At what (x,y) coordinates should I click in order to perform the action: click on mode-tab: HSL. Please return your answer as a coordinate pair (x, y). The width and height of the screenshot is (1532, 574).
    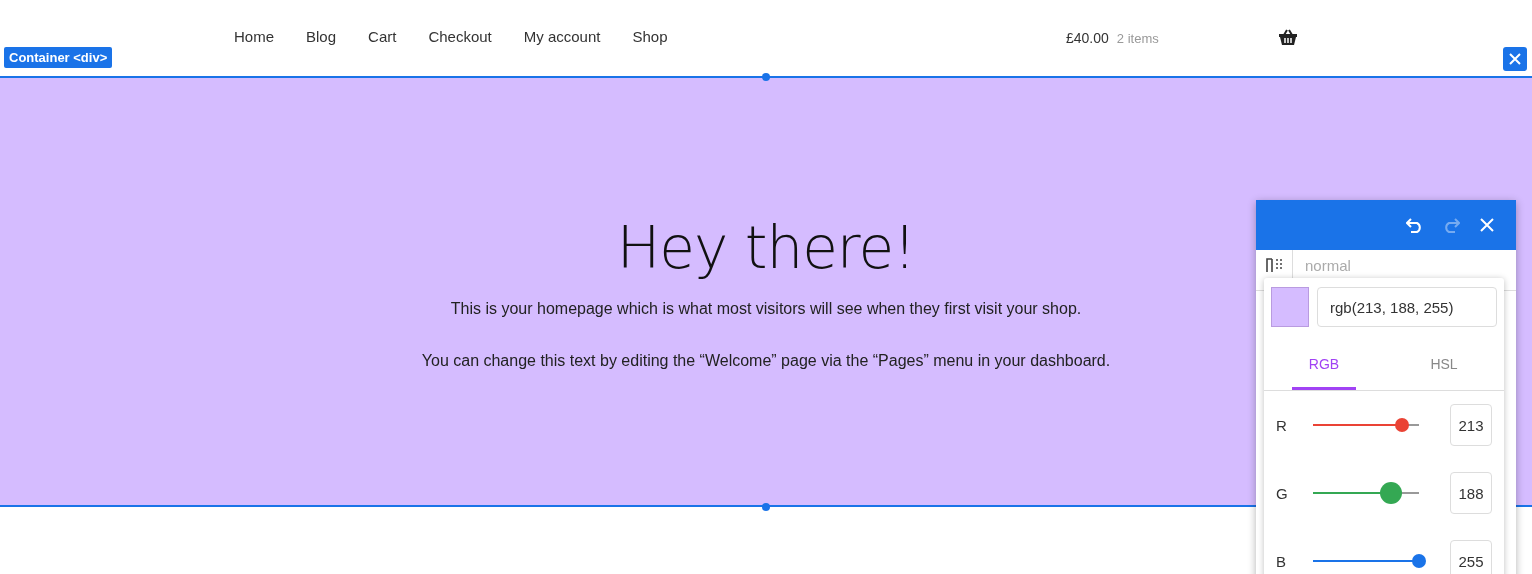
    Looking at the image, I should click on (1444, 365).